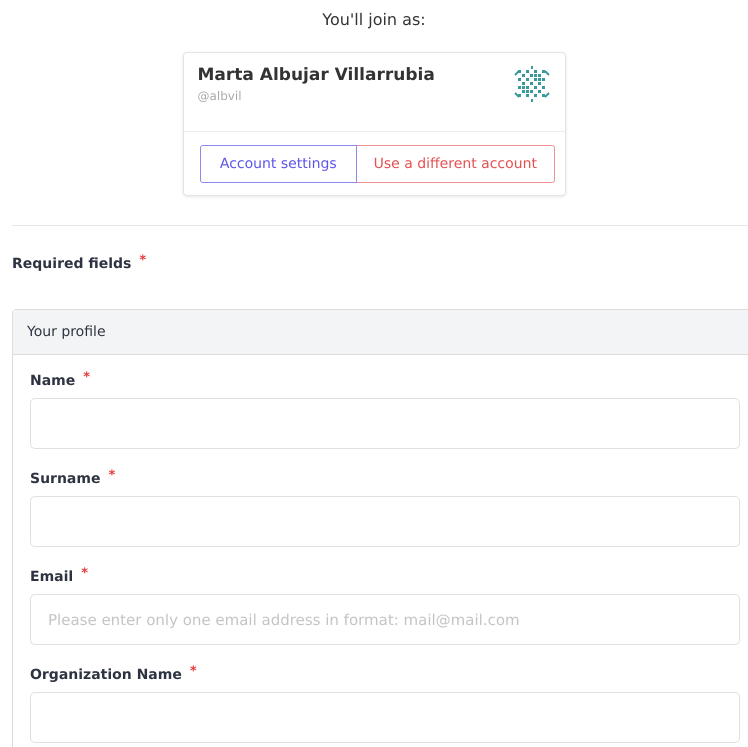  I want to click on field-label: Email, so click(52, 577).